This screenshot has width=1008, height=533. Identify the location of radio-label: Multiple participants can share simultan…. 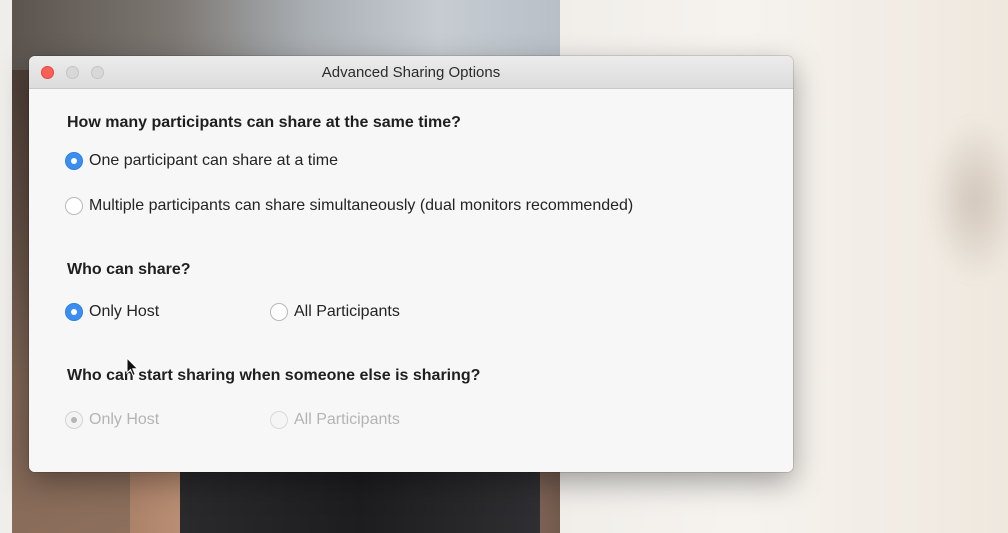
(361, 205).